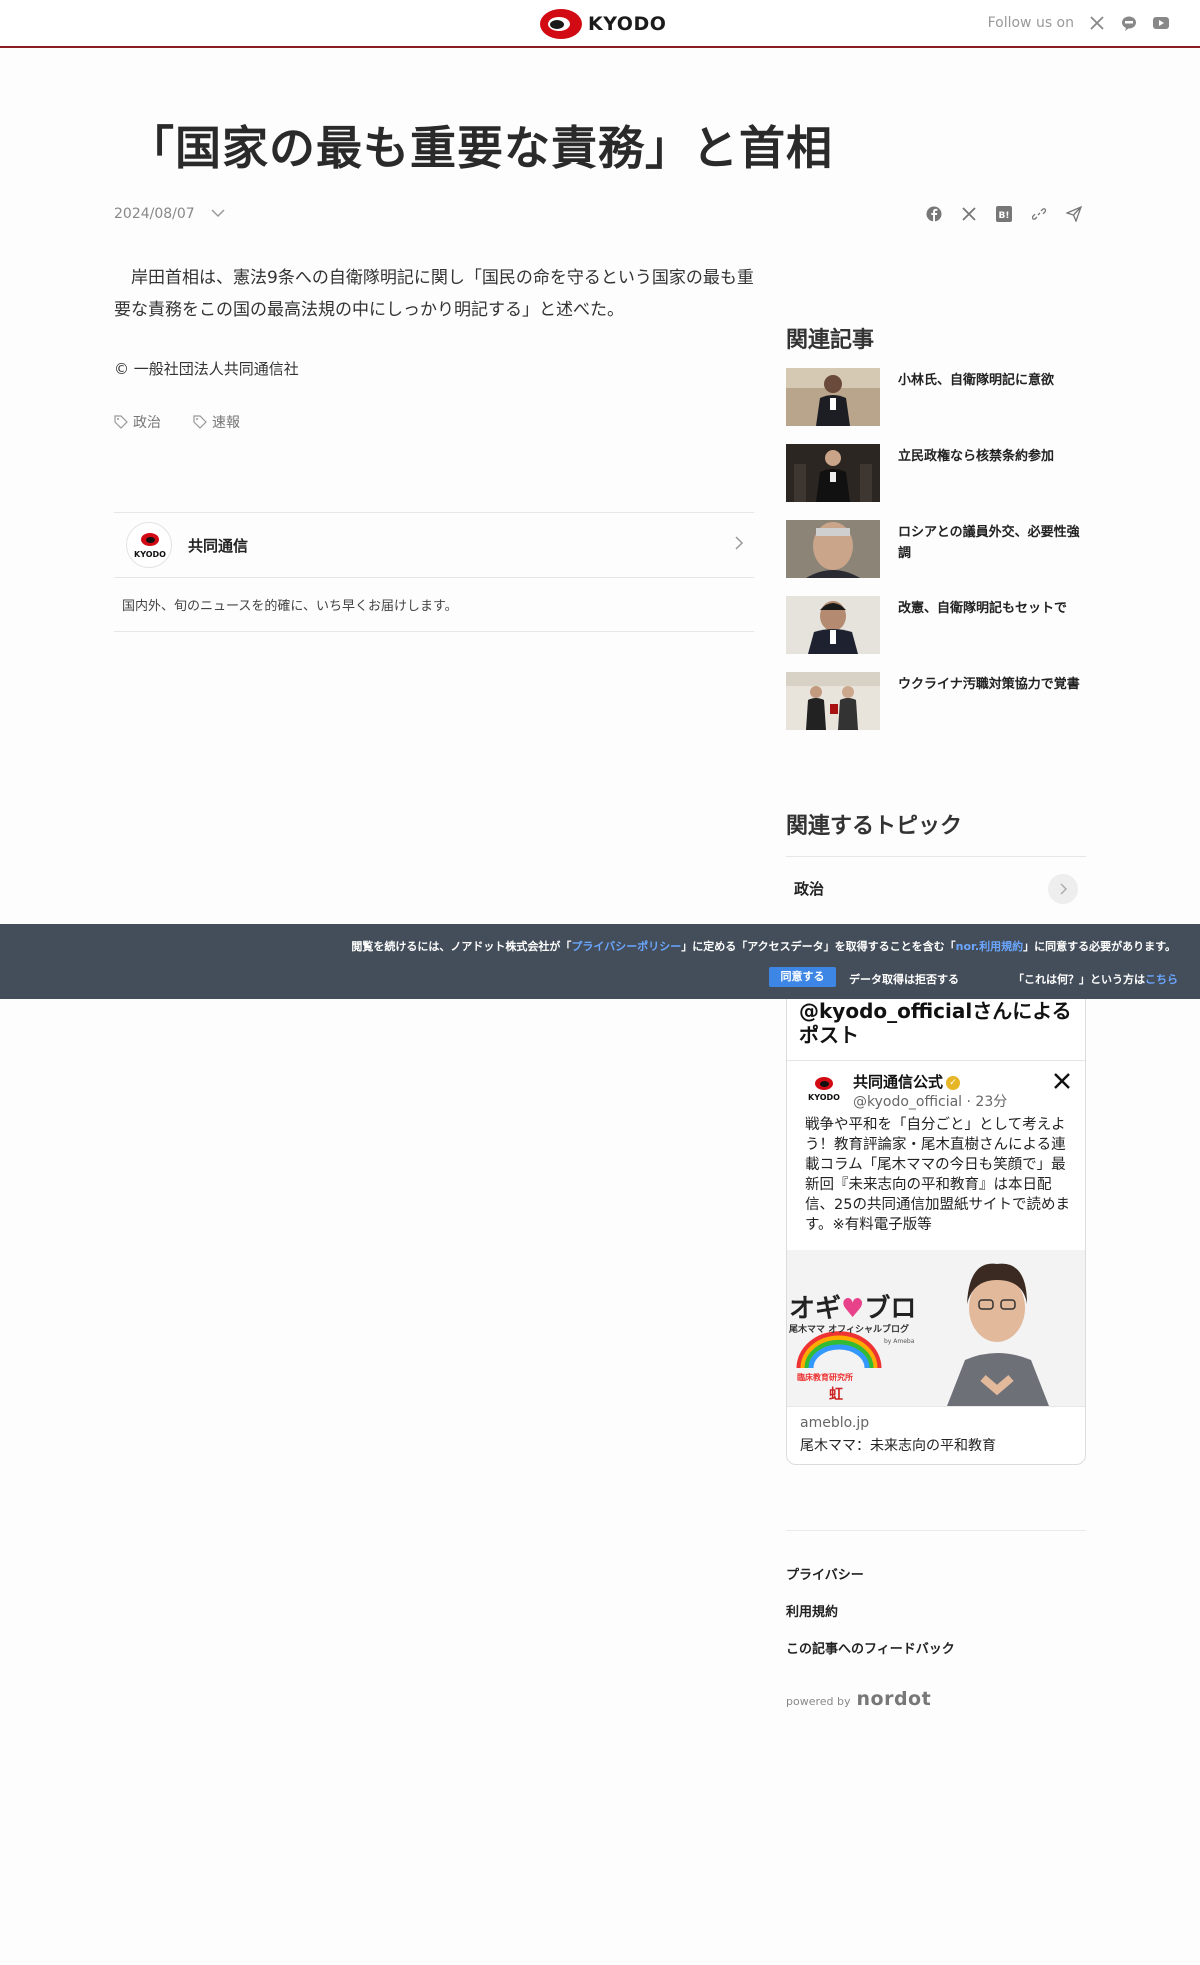  Describe the element at coordinates (177, 422) in the screenshot. I see `tag-list: 政治 速報` at that location.